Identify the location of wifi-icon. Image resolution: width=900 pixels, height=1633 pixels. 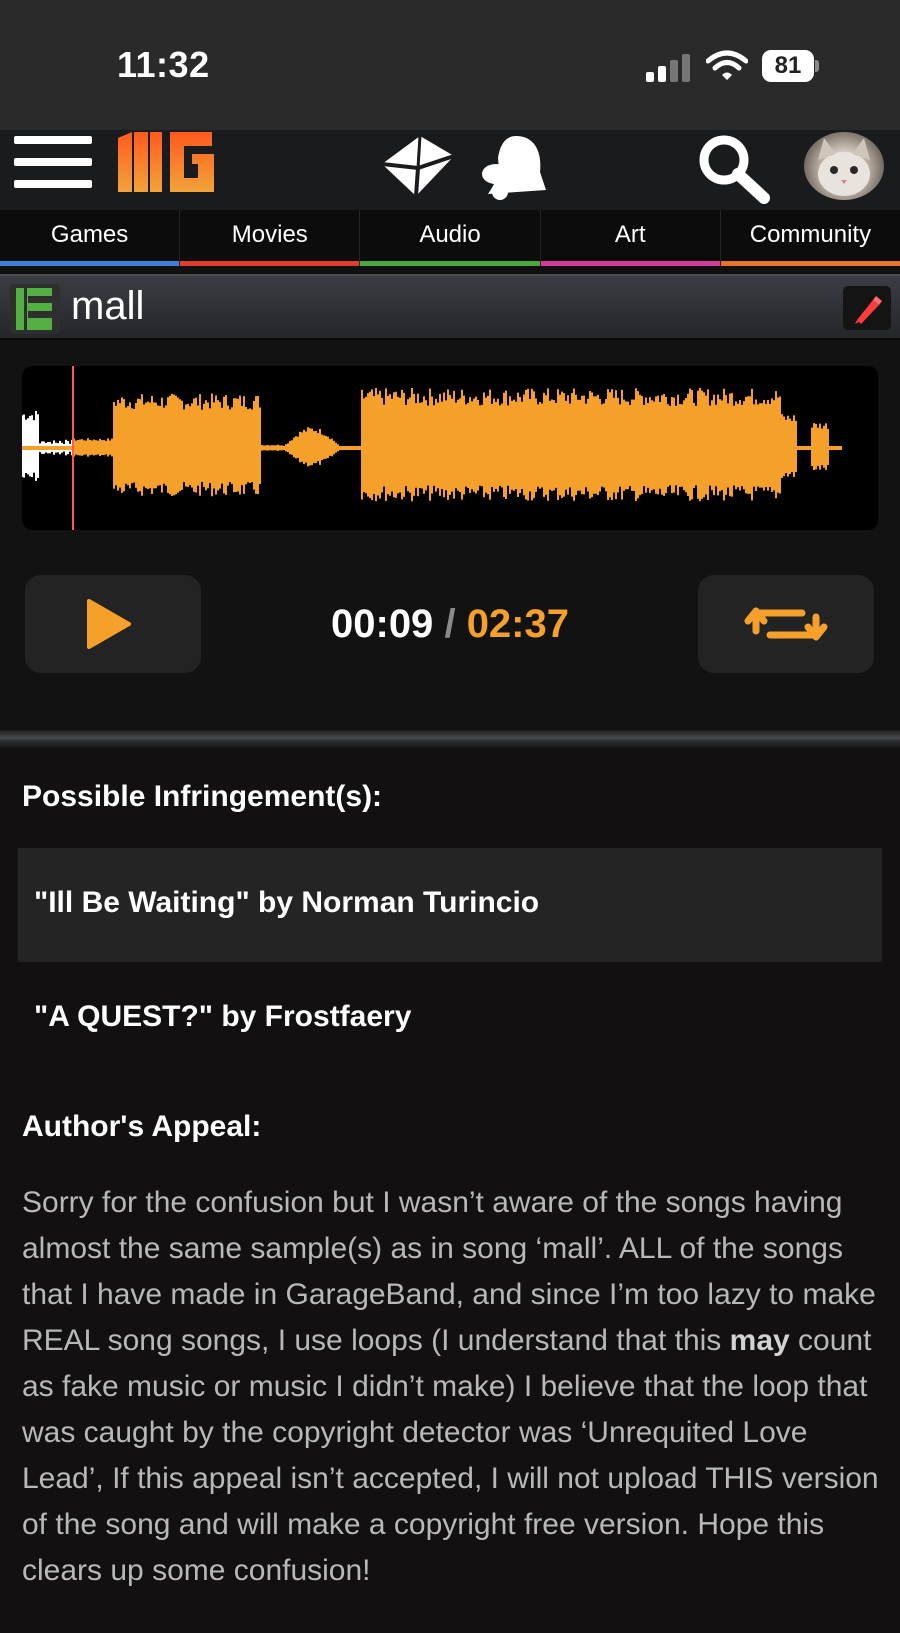
(727, 66).